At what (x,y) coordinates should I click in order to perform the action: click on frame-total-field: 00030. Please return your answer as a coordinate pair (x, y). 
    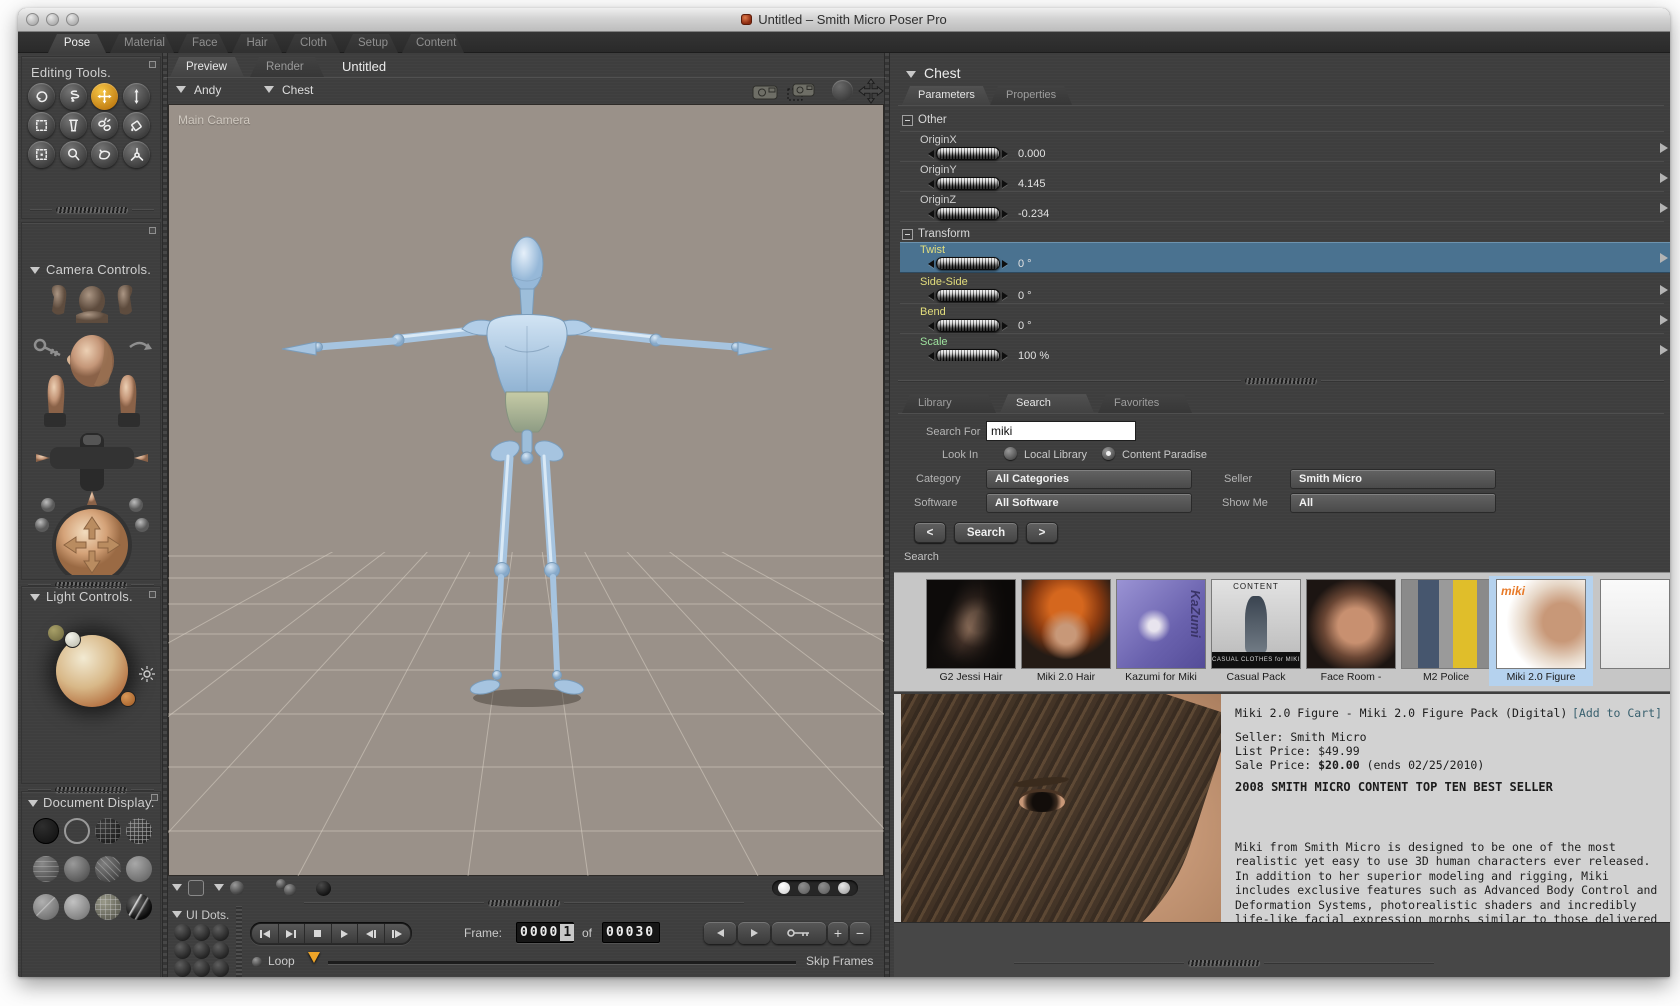
    Looking at the image, I should click on (631, 932).